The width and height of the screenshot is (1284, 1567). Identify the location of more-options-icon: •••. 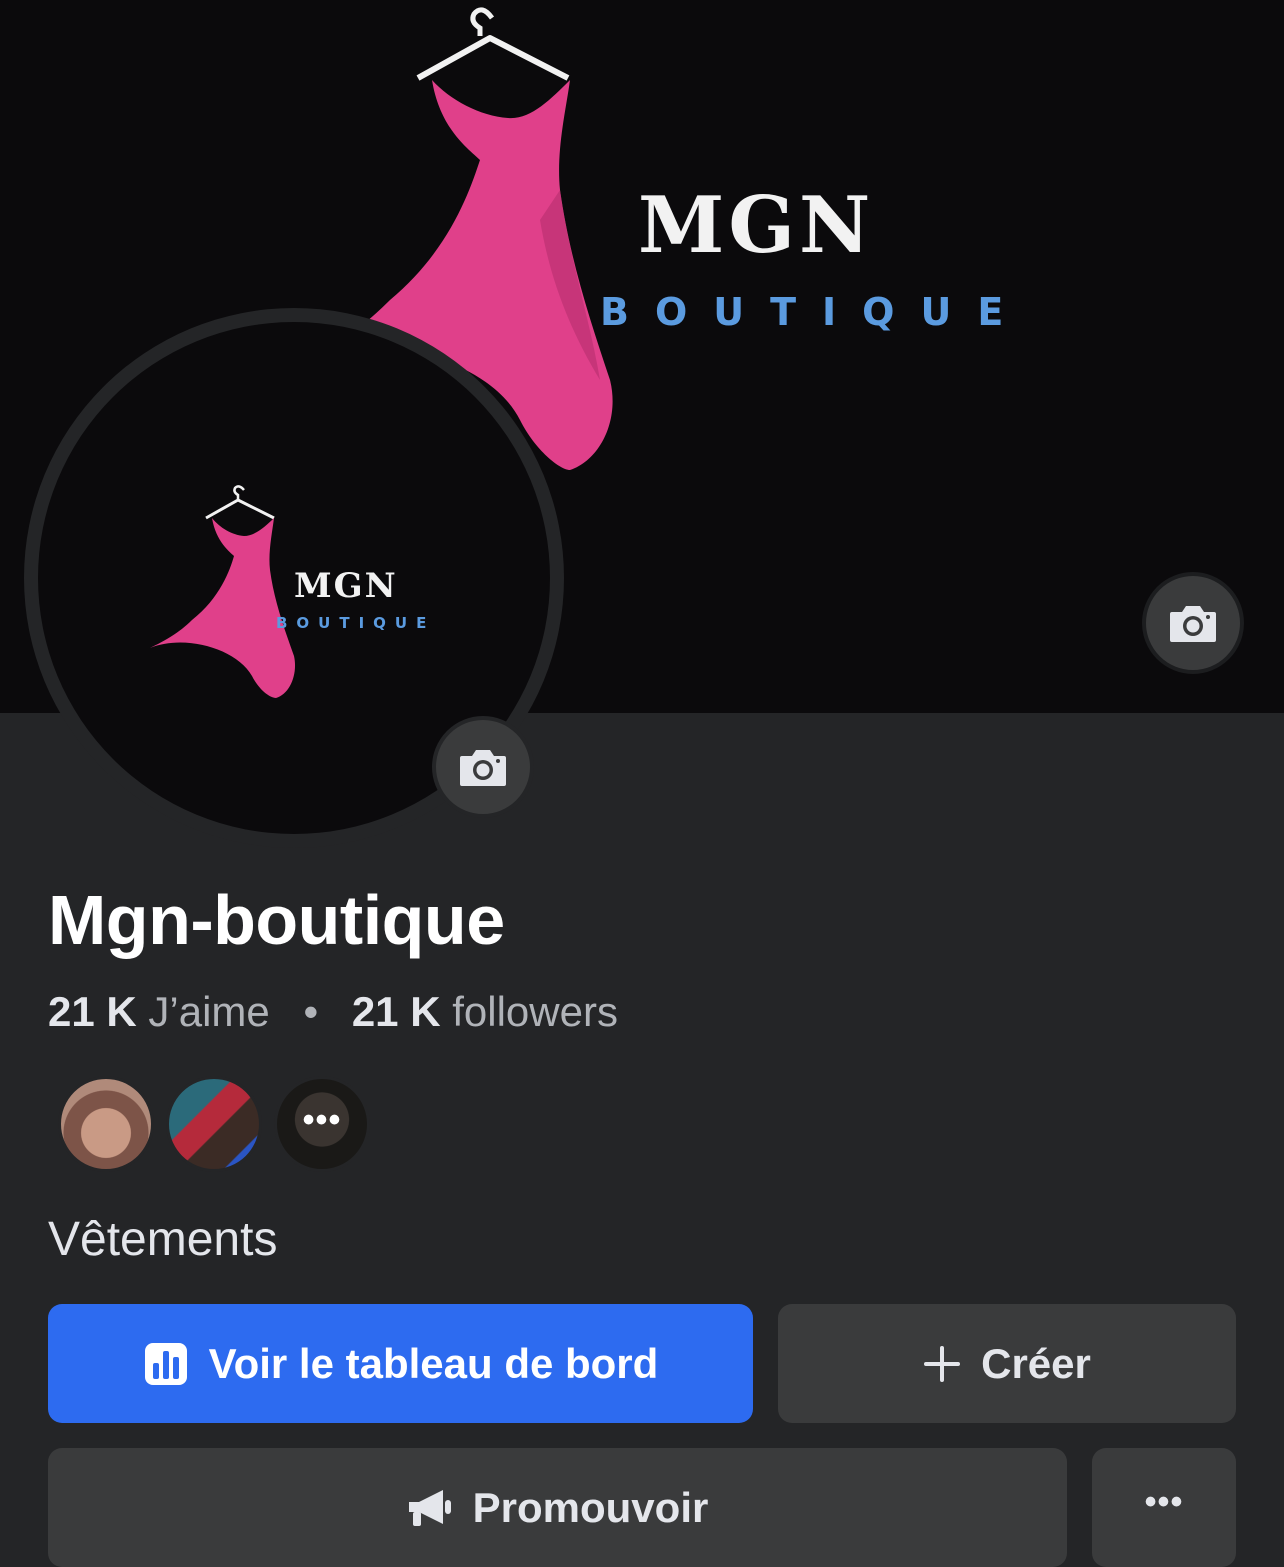
(1164, 1502).